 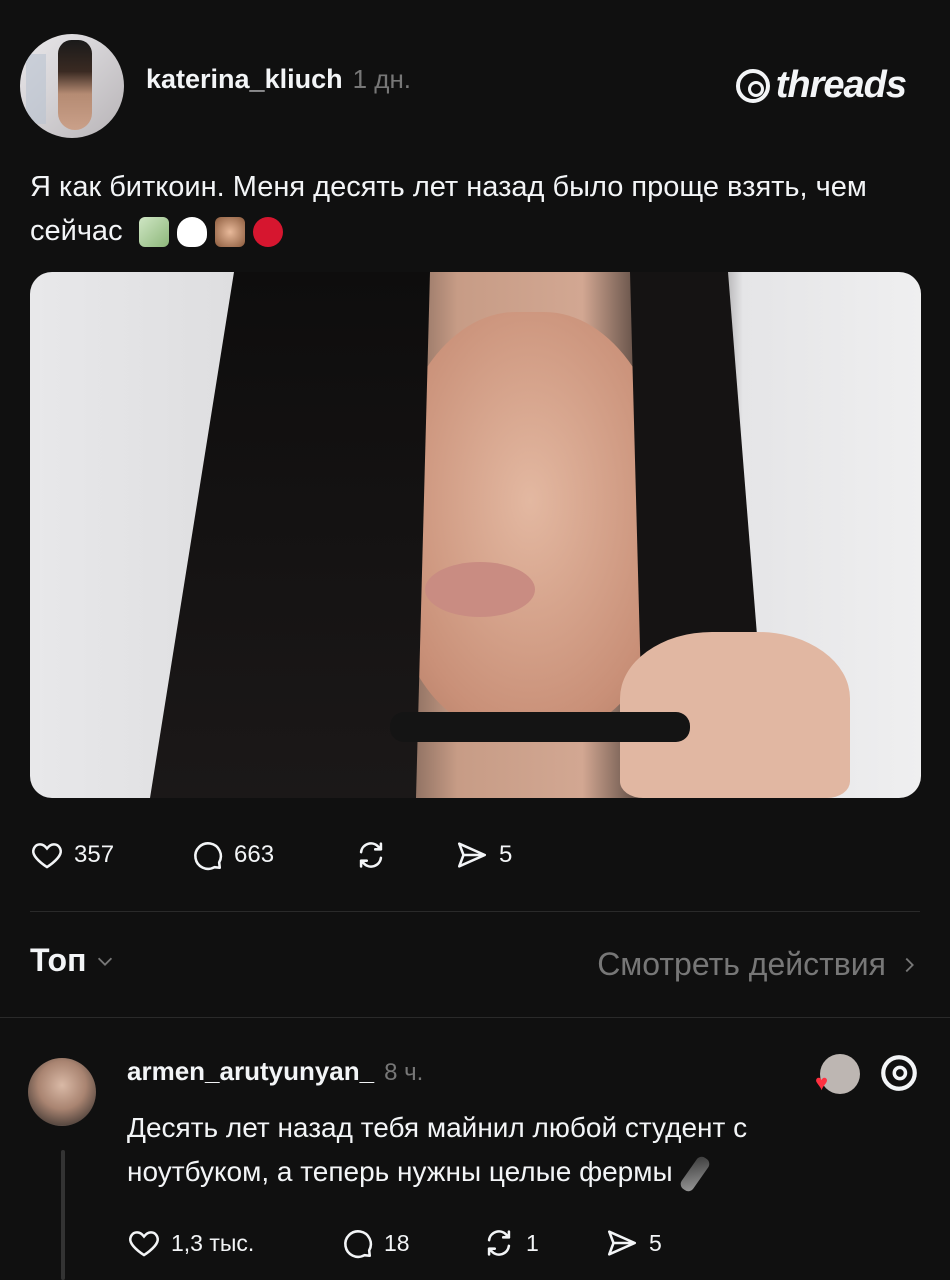 I want to click on share-count: 5, so click(x=506, y=854).